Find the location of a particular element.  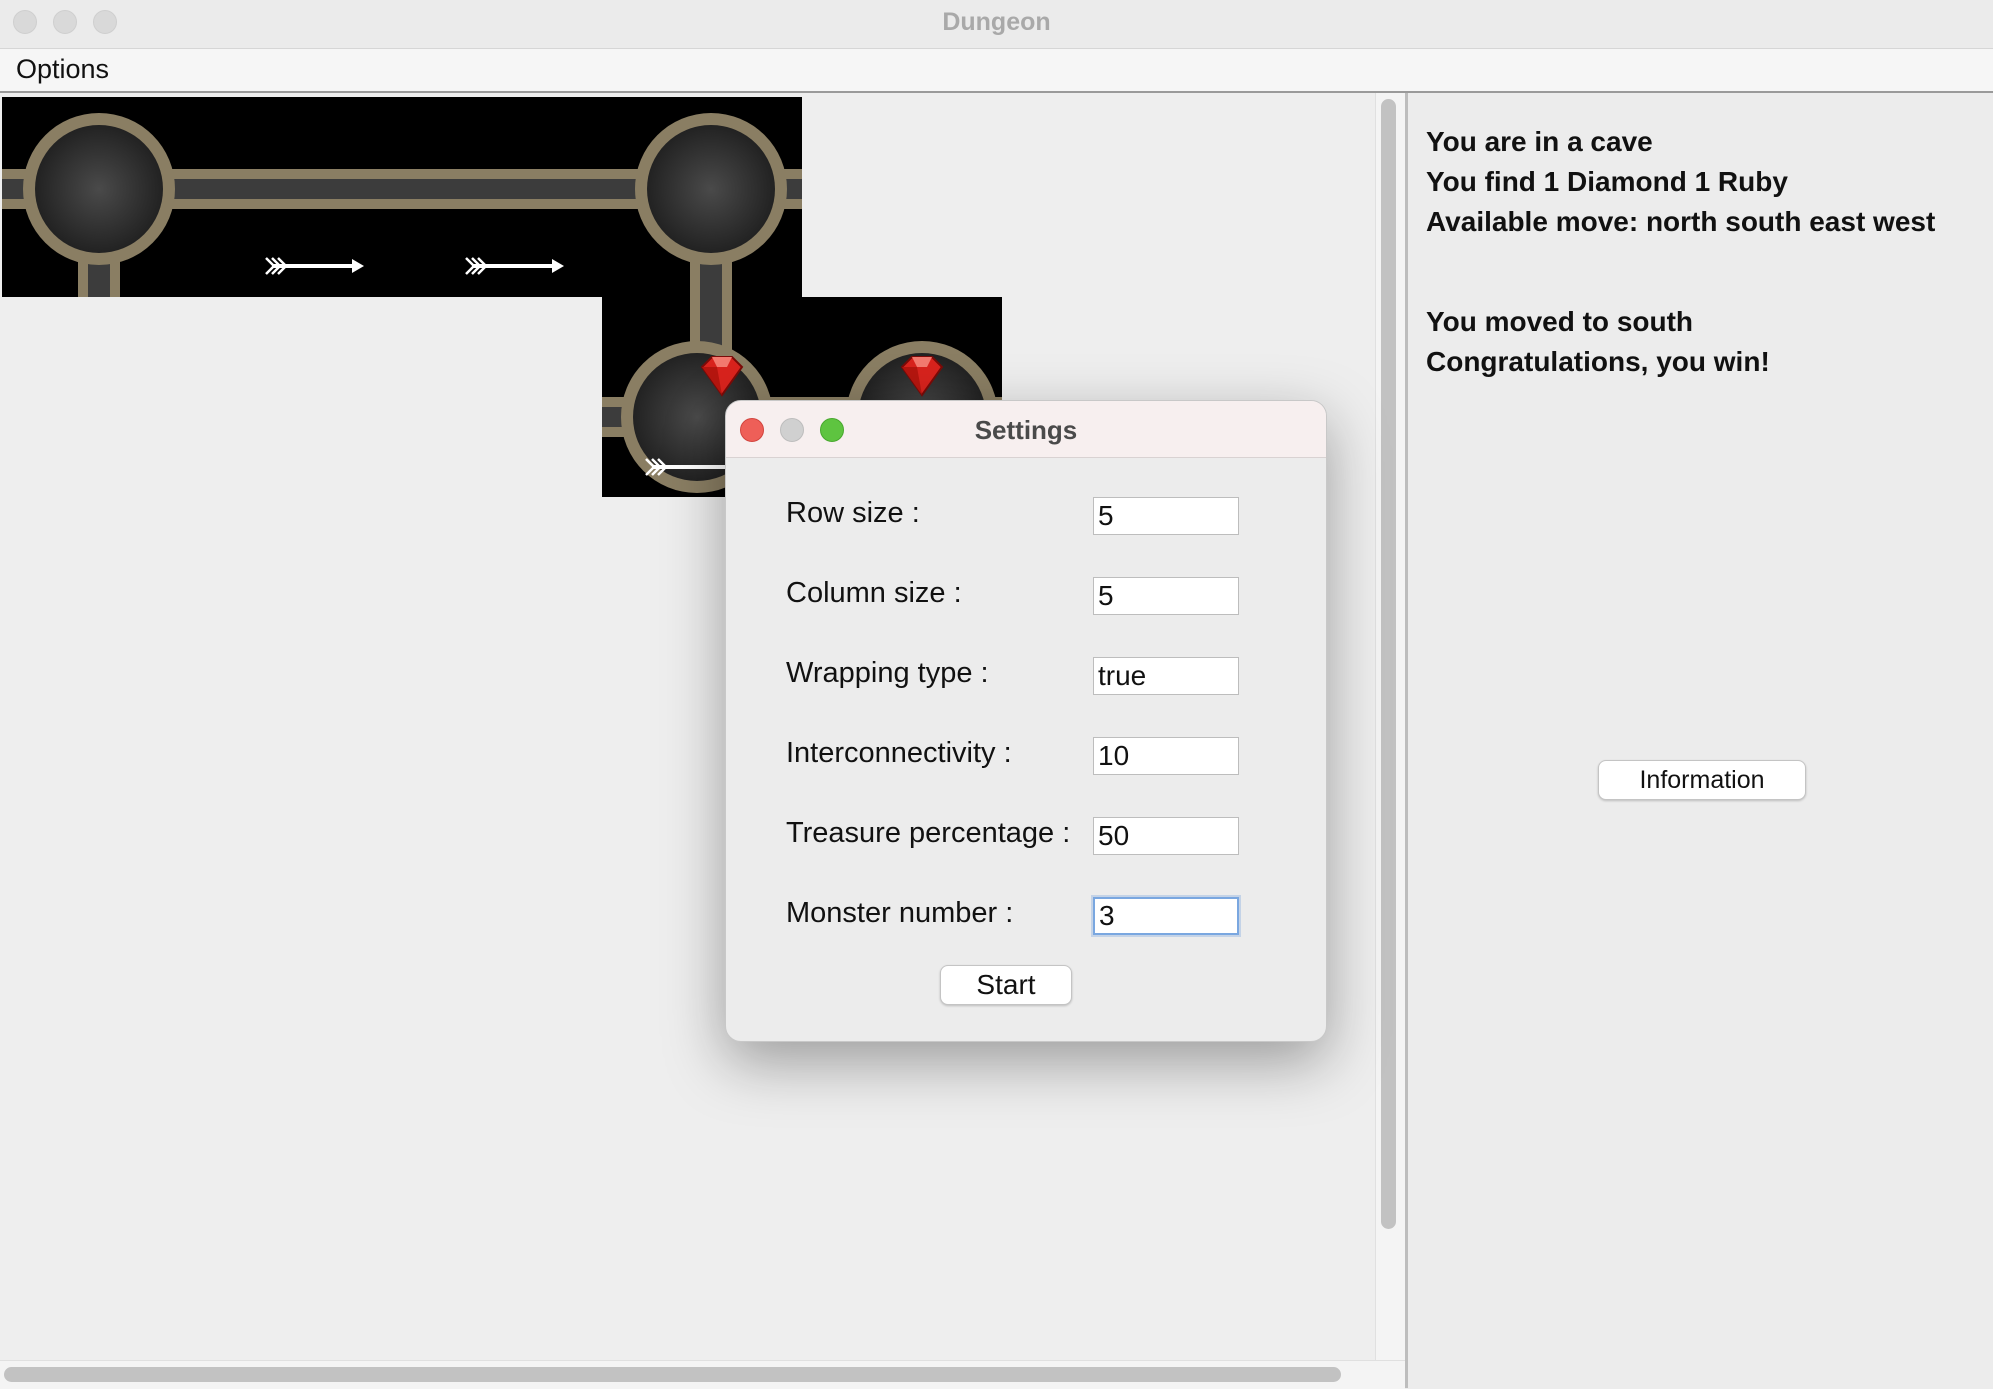

treasure-percentage-field is located at coordinates (1166, 836).